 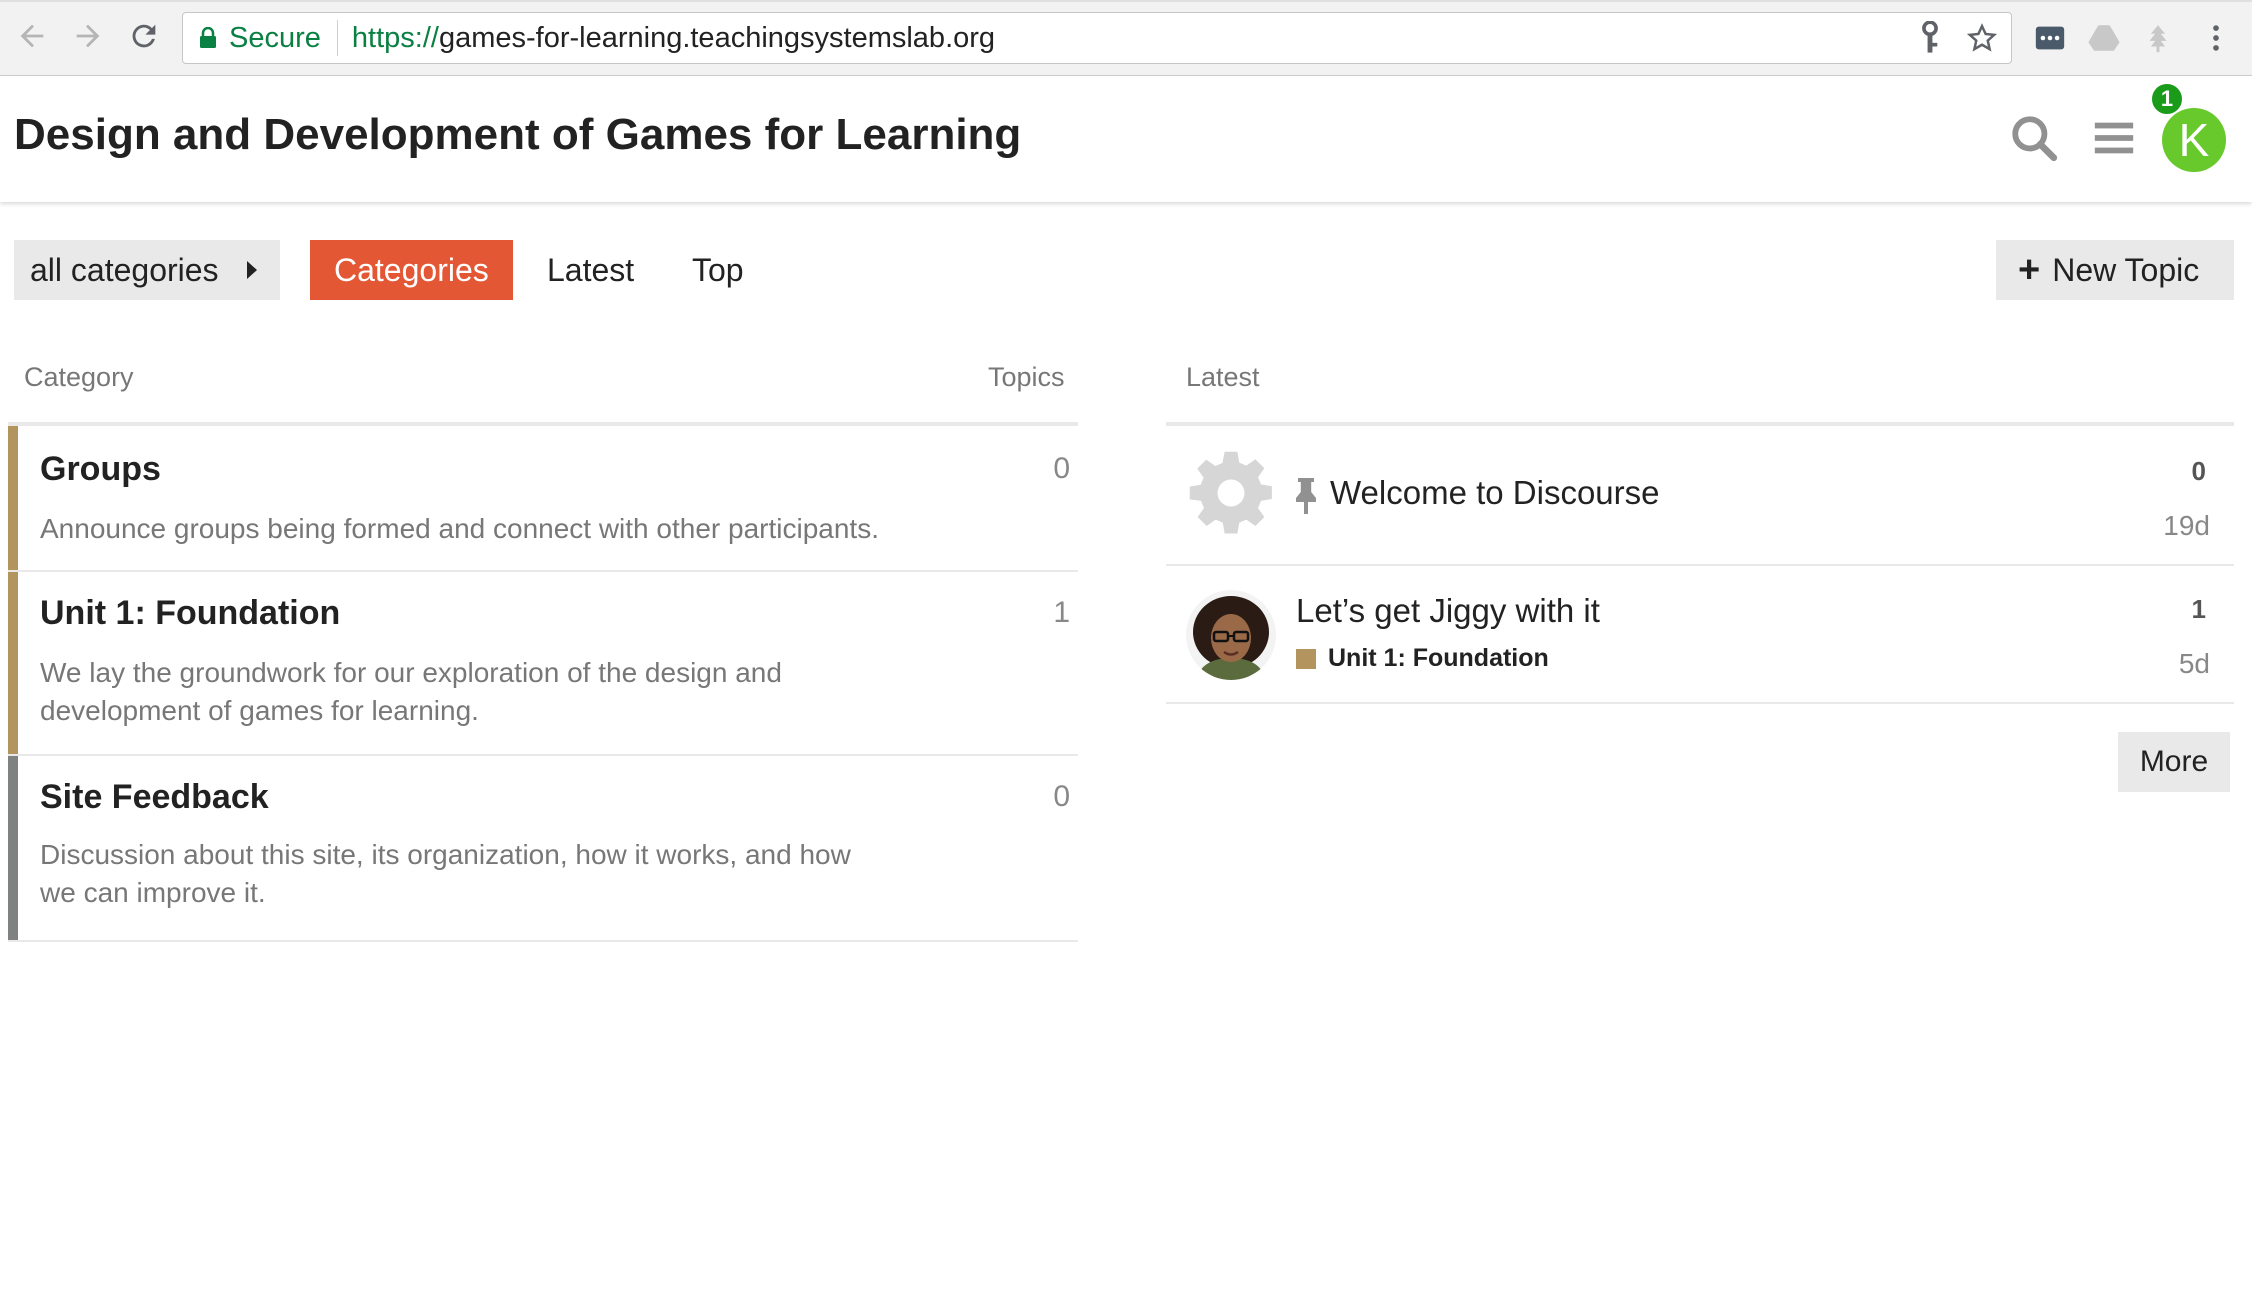 I want to click on topic-age: 19d, so click(x=2186, y=526).